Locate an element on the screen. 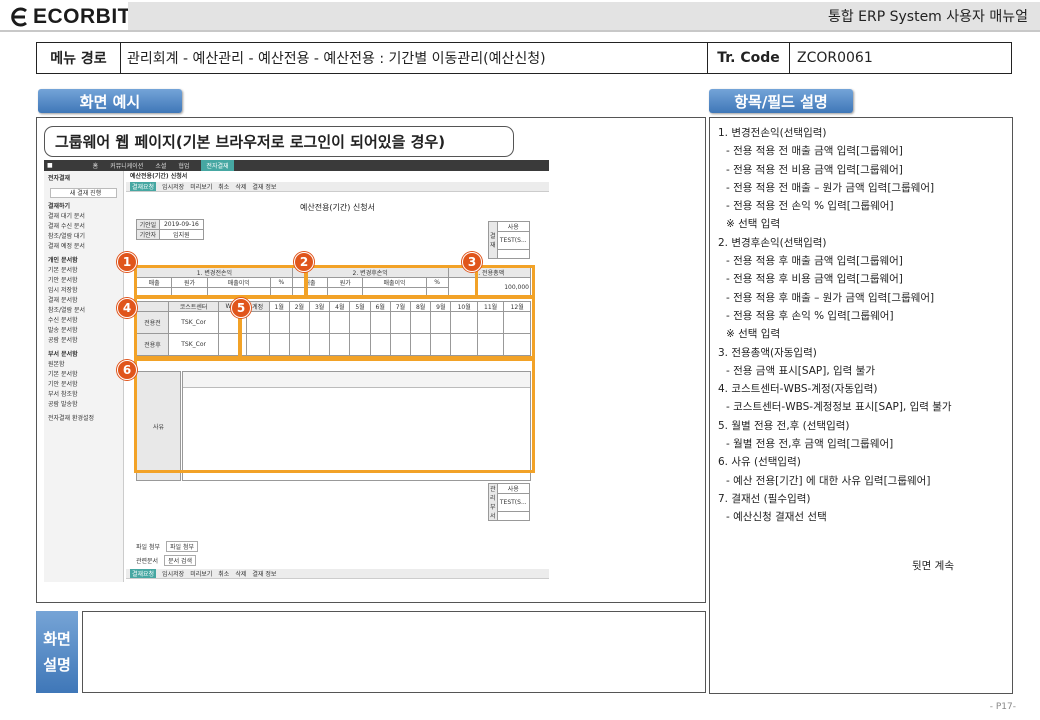 The image size is (1040, 720). gw-form-title: 예산전용(기간) 신청서 is located at coordinates (337, 207).